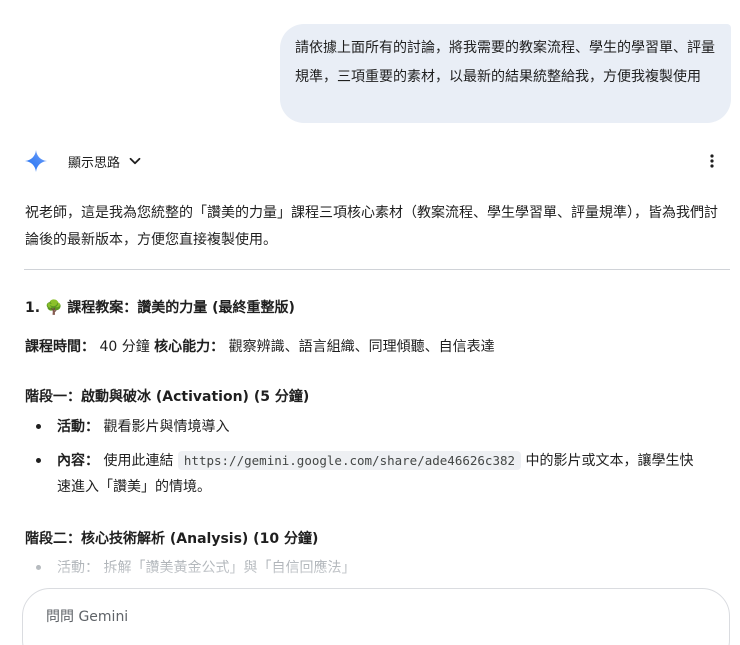 The image size is (740, 645). I want to click on gemini-spark-icon, so click(36, 161).